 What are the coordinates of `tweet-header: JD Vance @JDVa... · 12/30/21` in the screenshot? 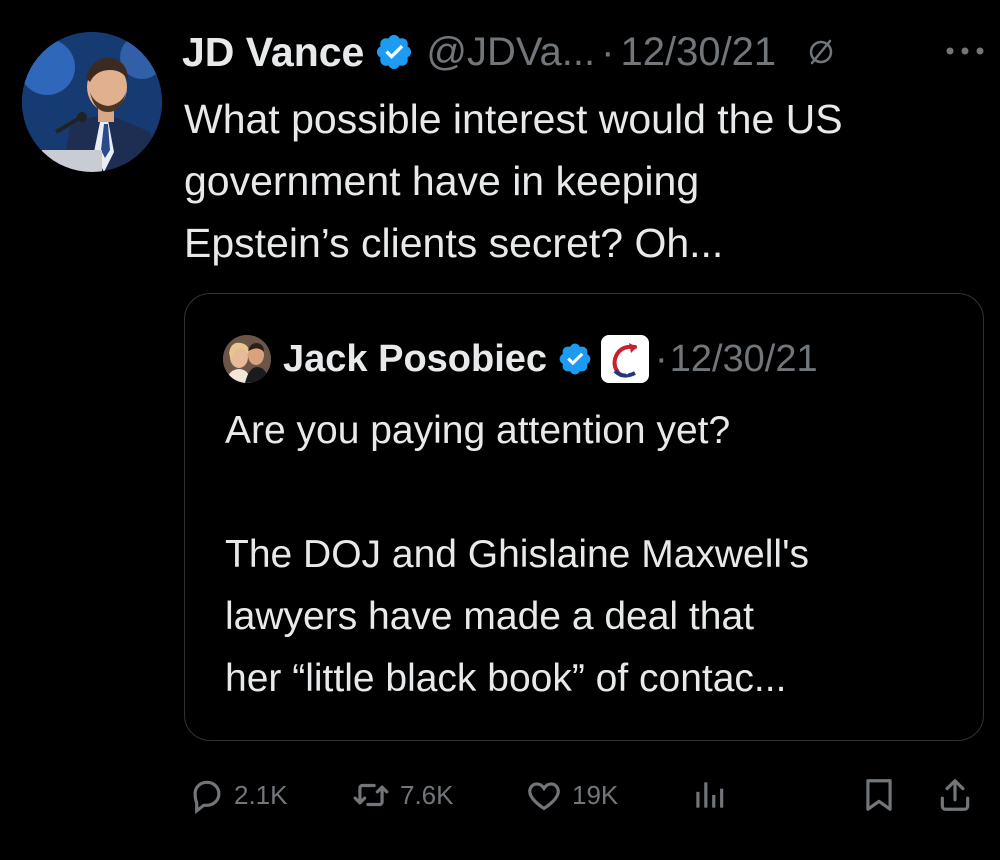 It's located at (510, 52).